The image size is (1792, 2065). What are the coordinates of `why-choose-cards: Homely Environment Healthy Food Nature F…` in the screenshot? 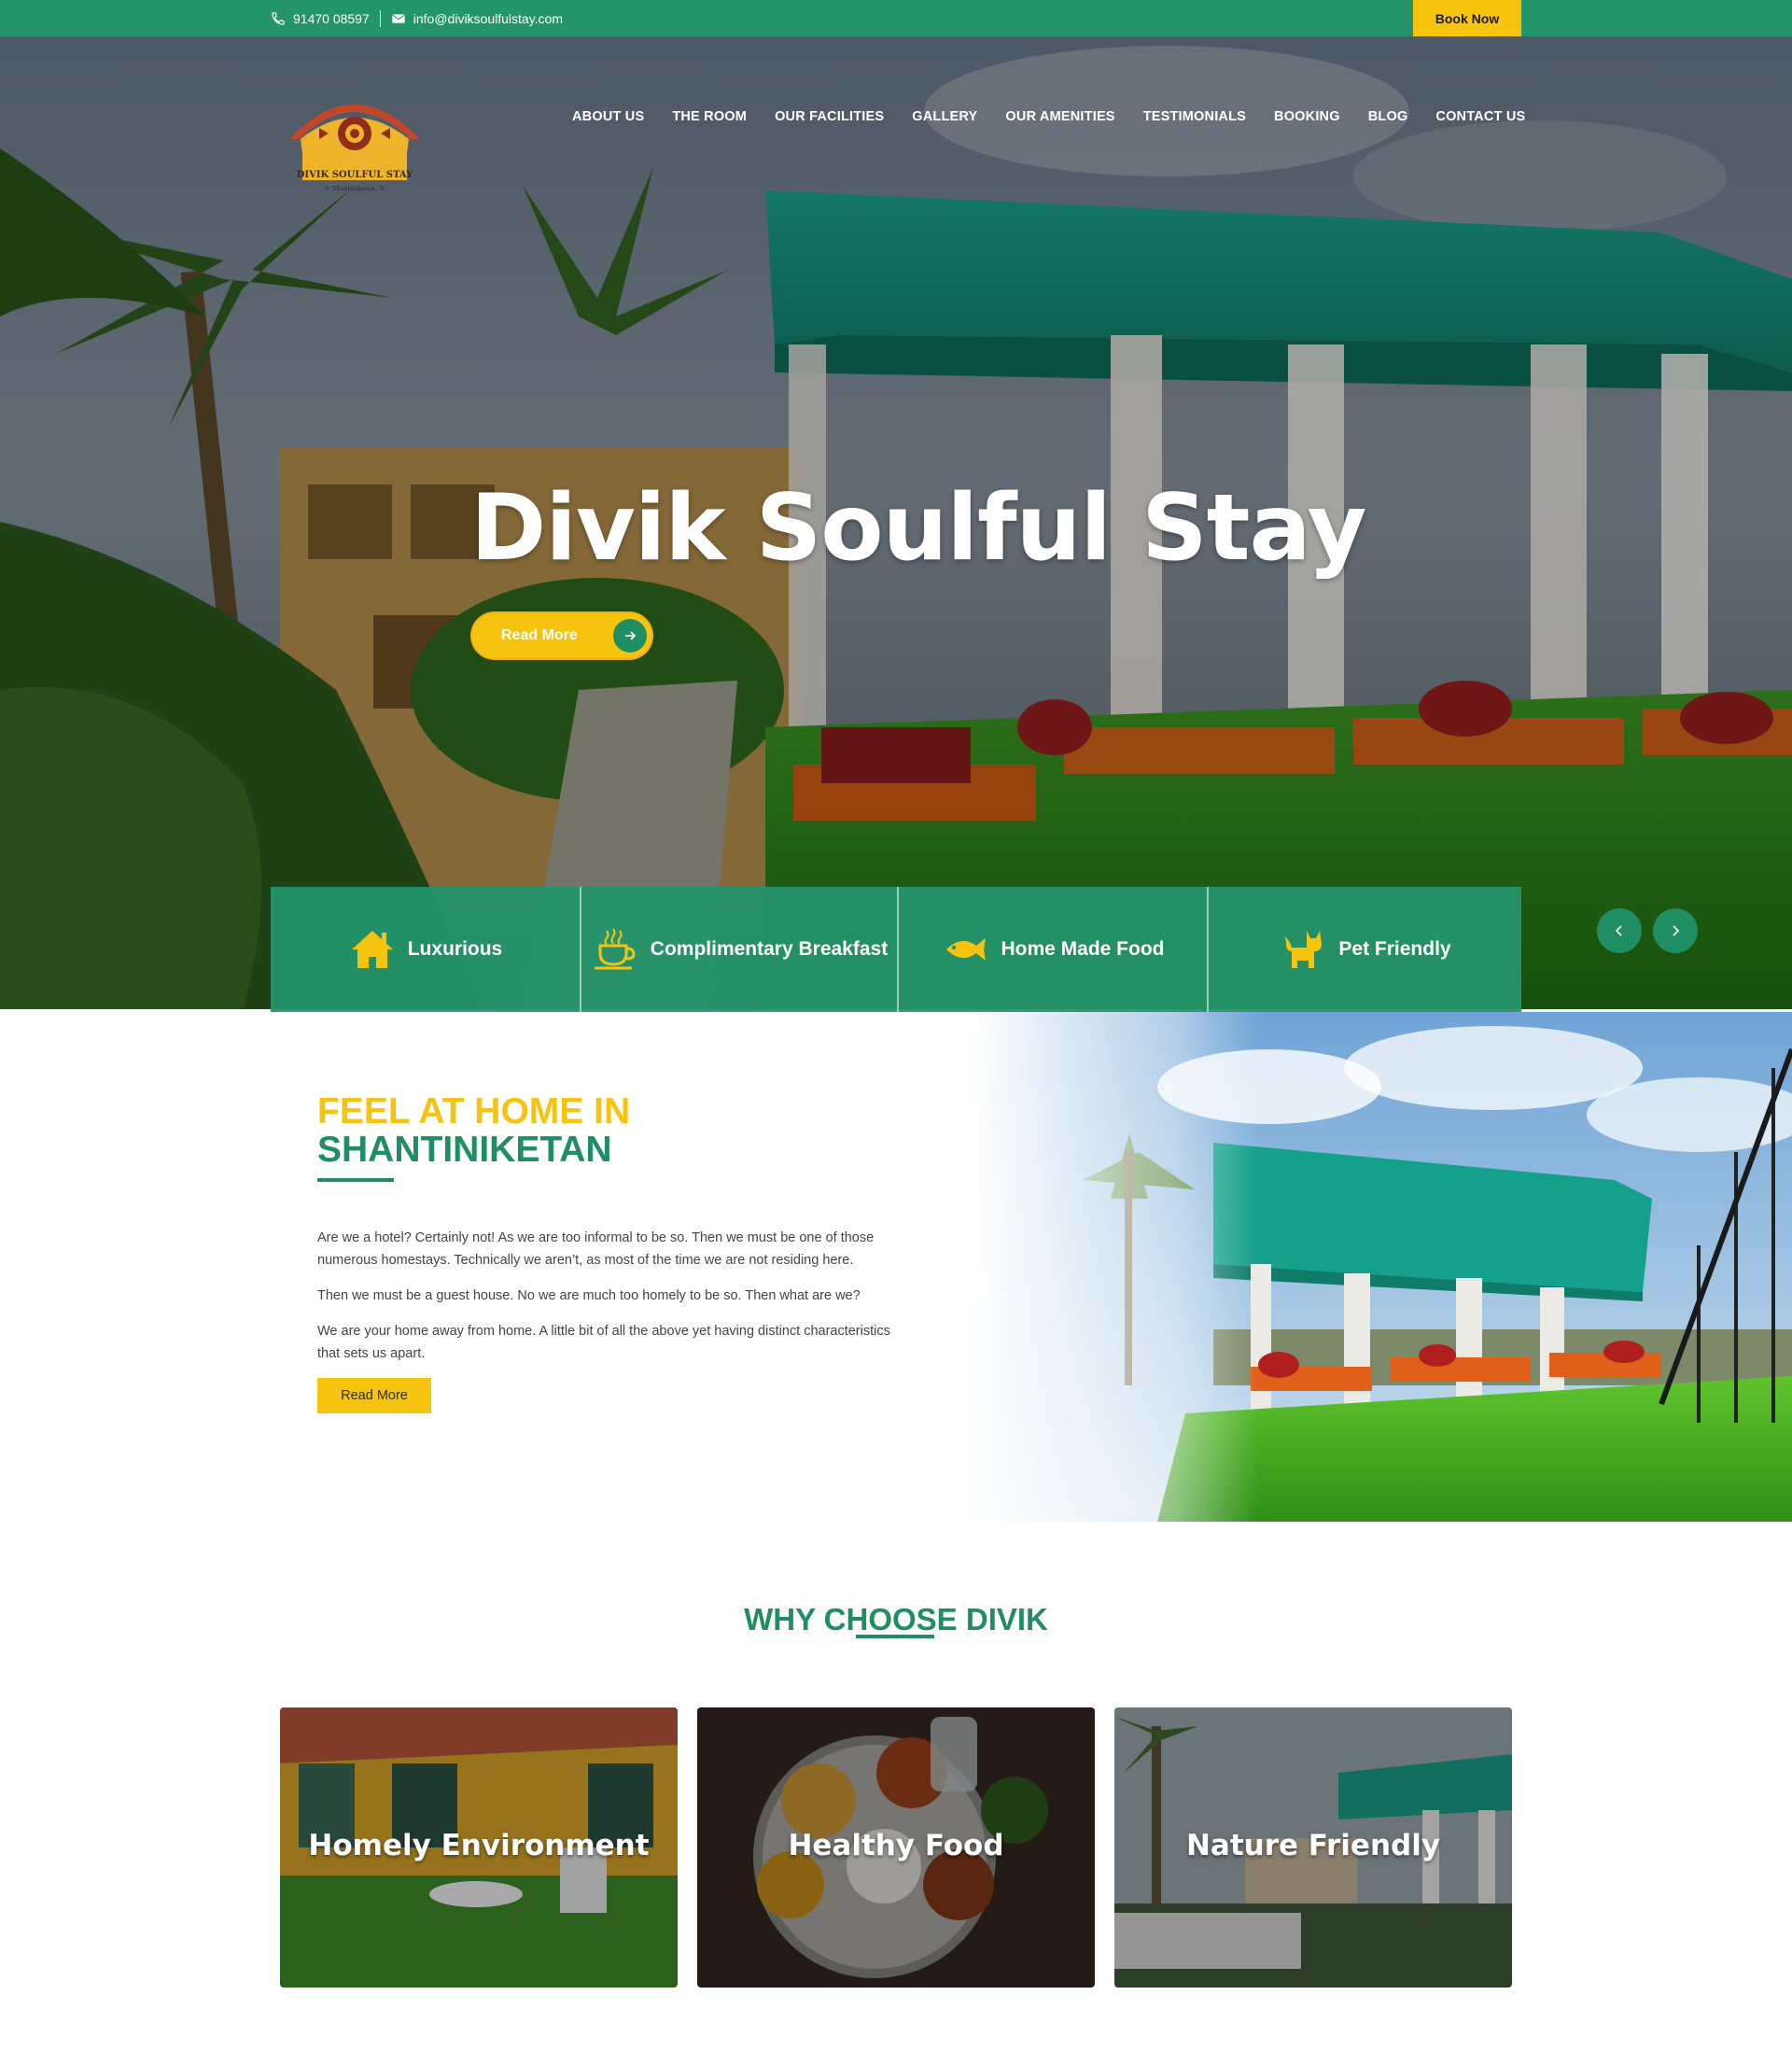 It's located at (896, 1847).